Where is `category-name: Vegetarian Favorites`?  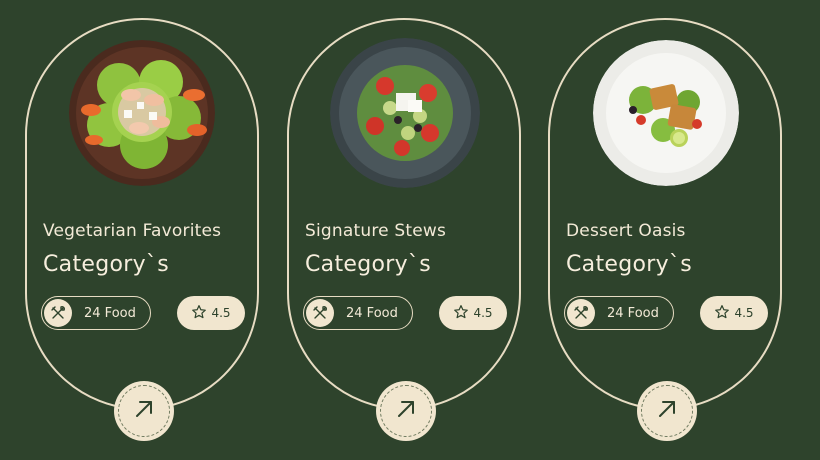
category-name: Vegetarian Favorites is located at coordinates (132, 231).